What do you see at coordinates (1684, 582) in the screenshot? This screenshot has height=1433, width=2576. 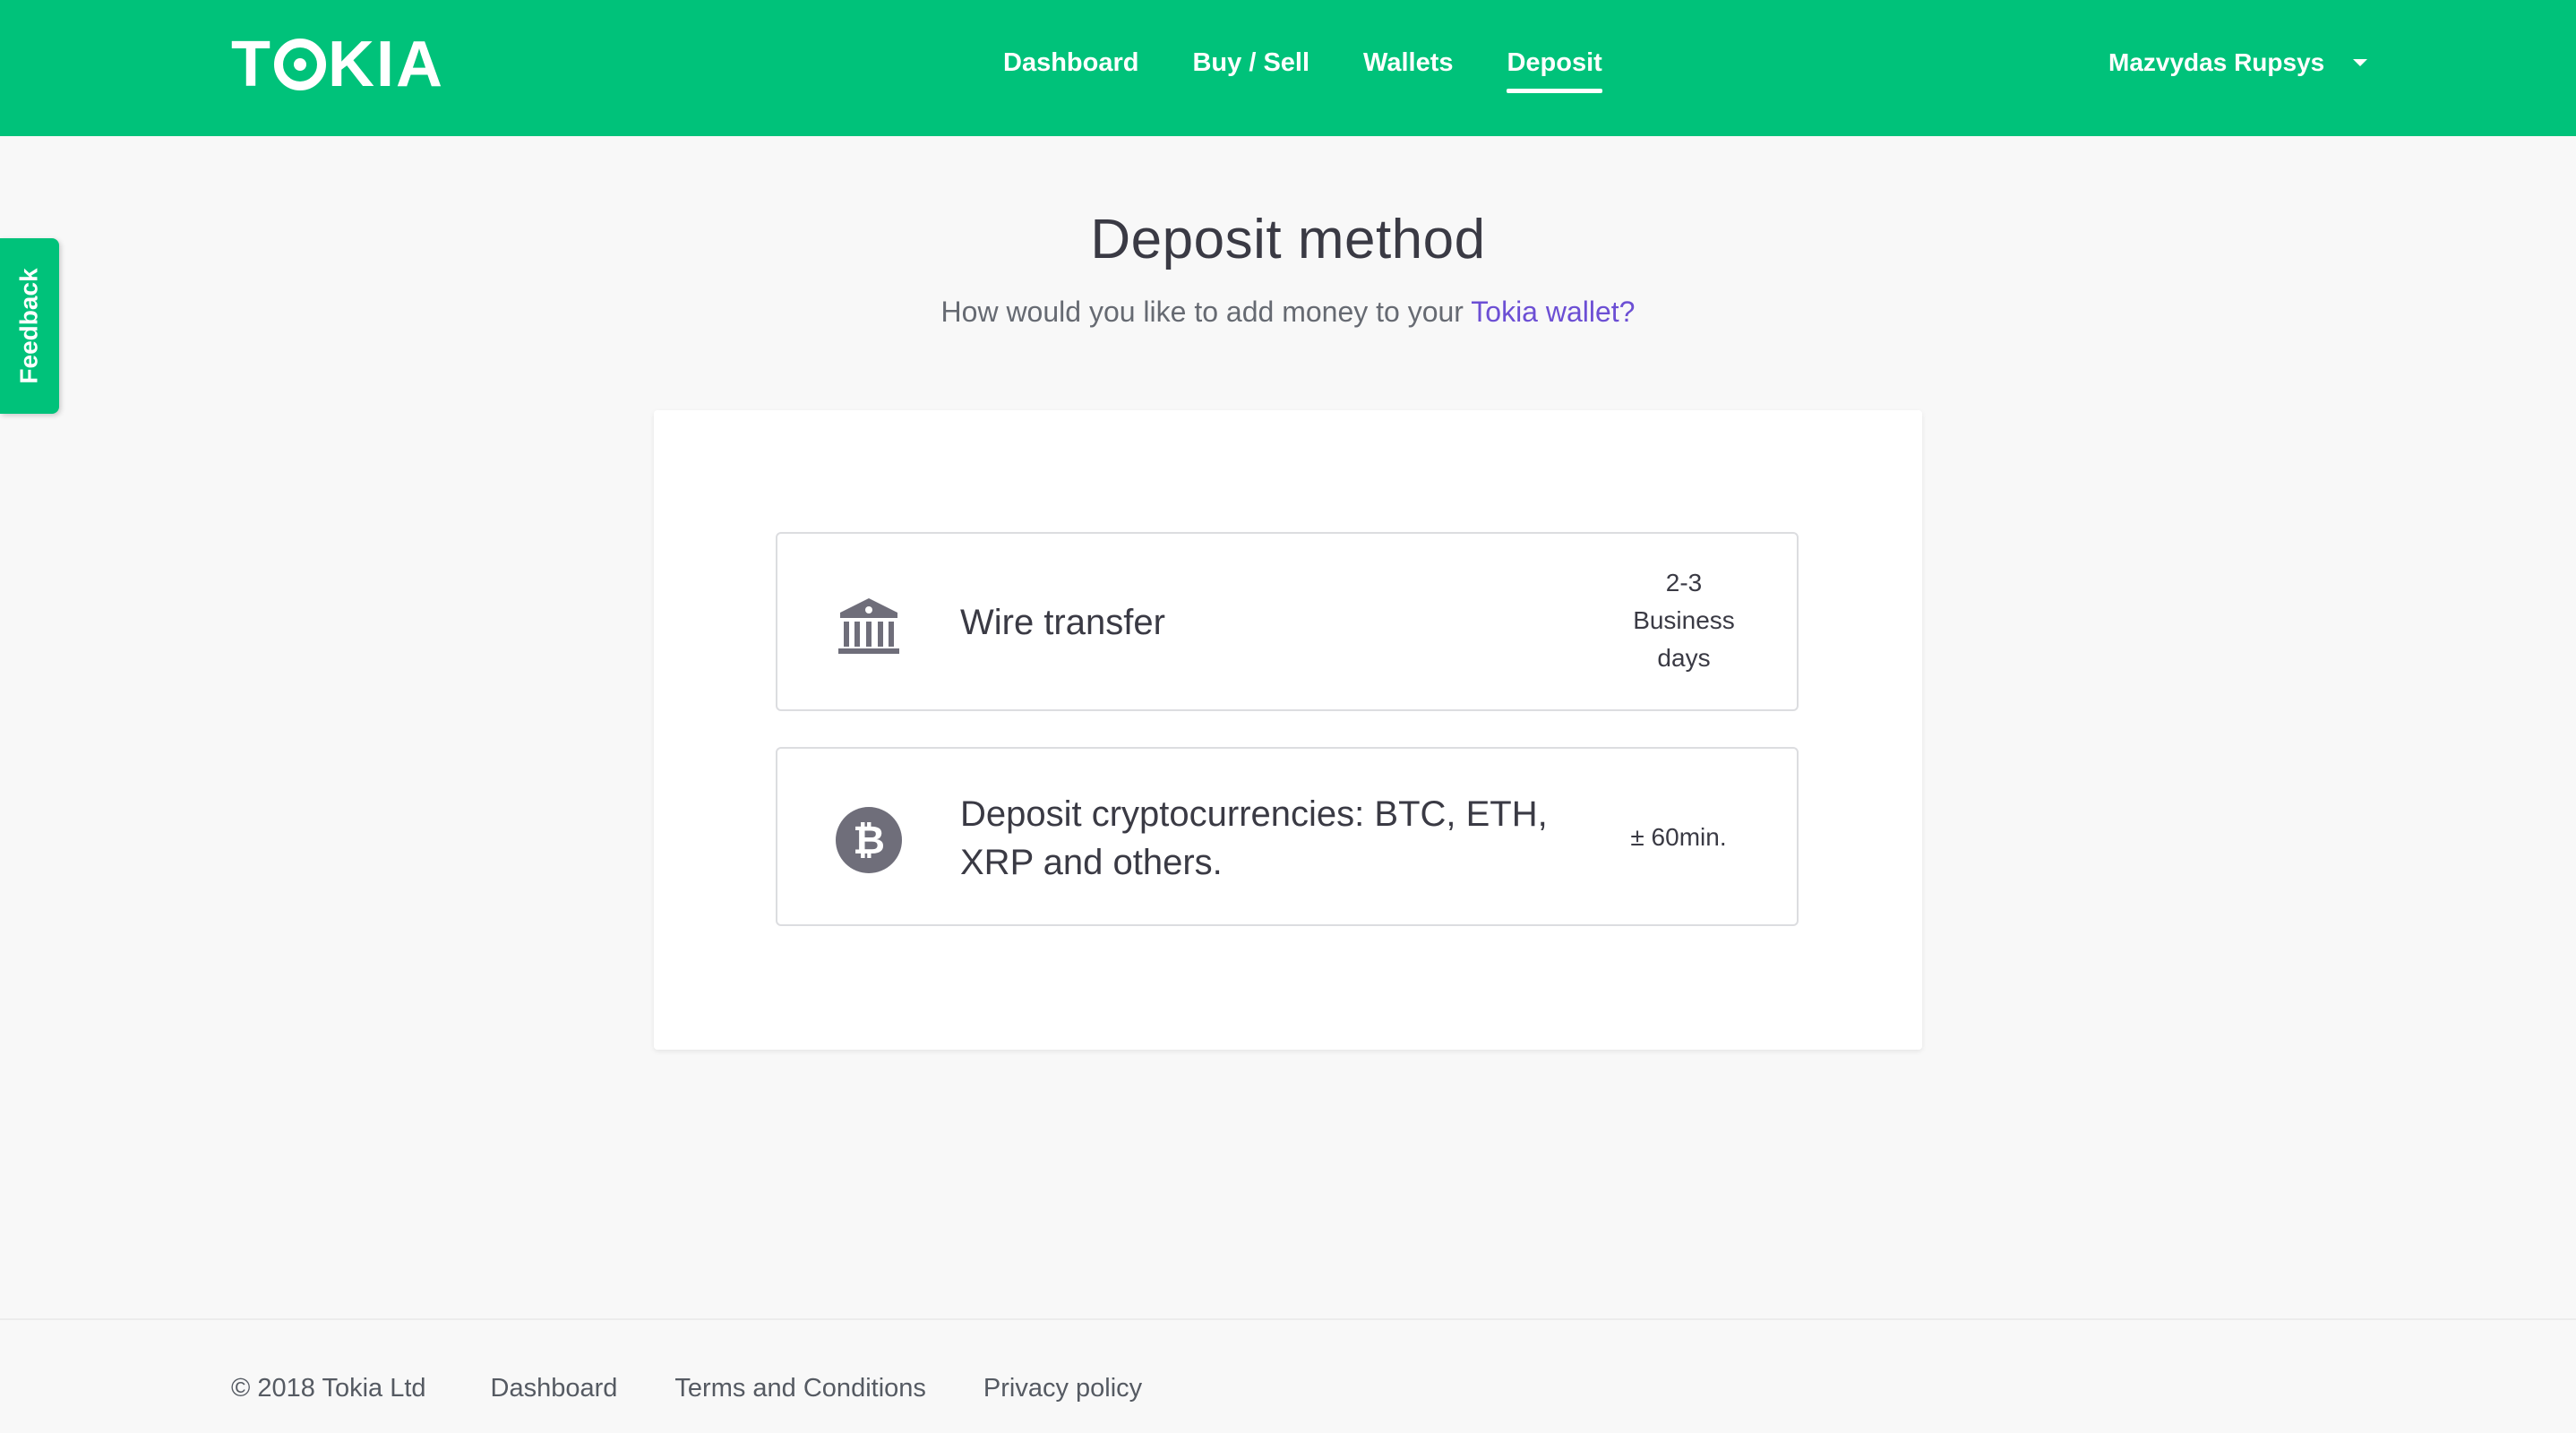 I see `time-line: 2-3` at bounding box center [1684, 582].